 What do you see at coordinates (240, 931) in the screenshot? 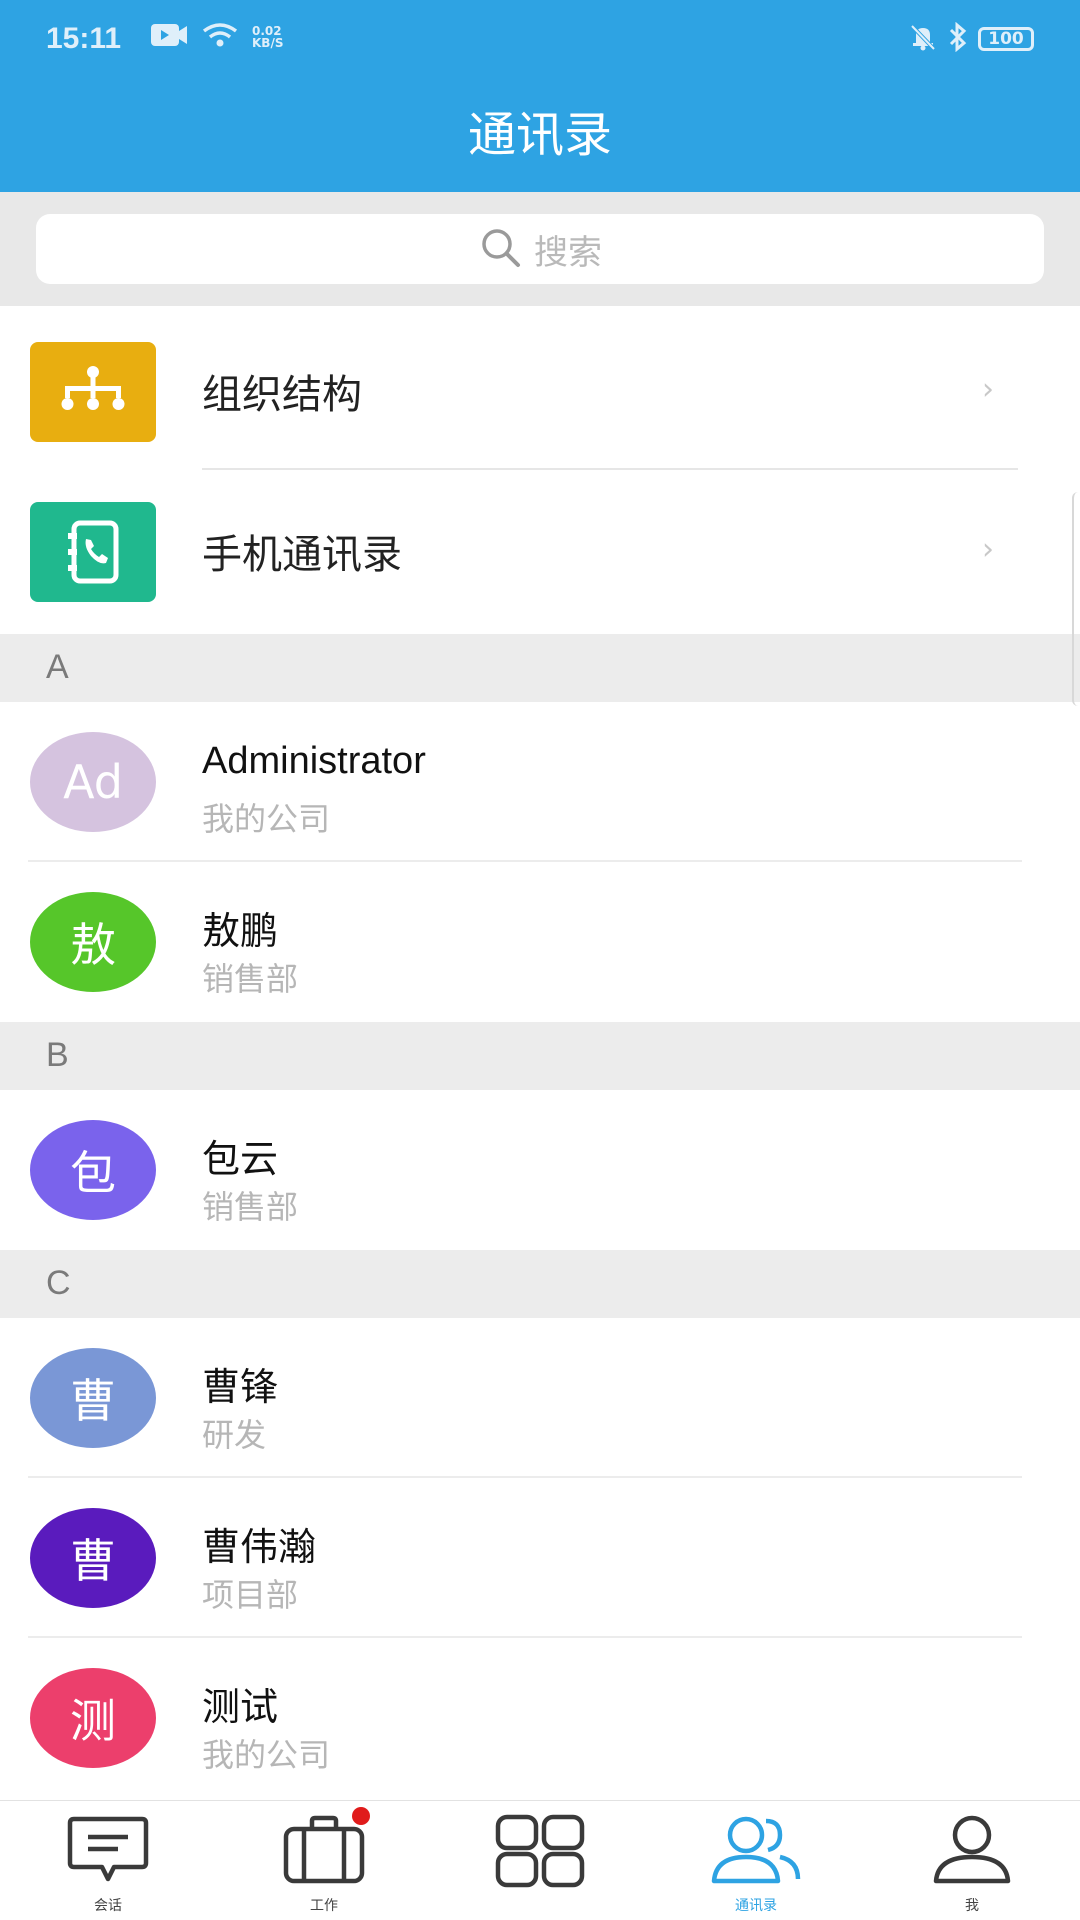
I see `contact-name: 敖鹏` at bounding box center [240, 931].